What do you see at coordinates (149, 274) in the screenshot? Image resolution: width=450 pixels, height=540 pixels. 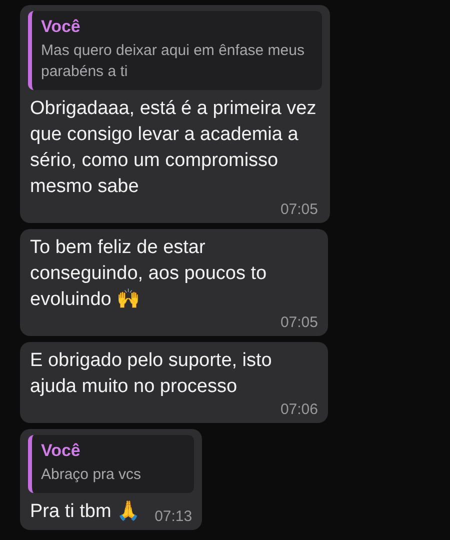 I see `message-text: To bem feliz de estar conseguindo, aos poucos to evoluindo 🙌` at bounding box center [149, 274].